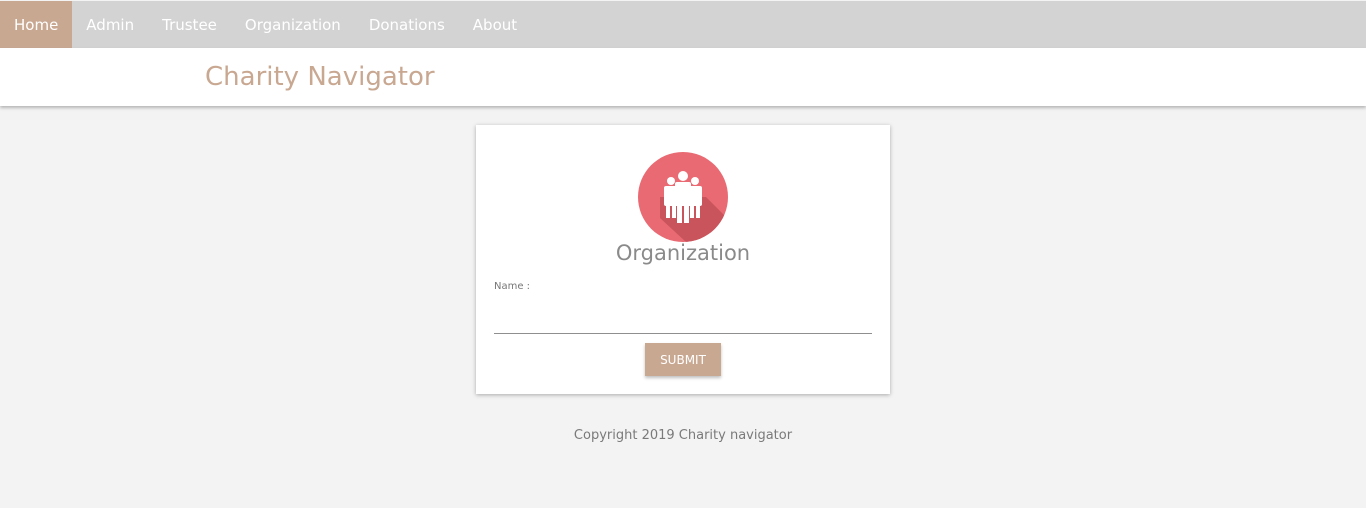 Image resolution: width=1366 pixels, height=508 pixels. What do you see at coordinates (495, 24) in the screenshot?
I see `nav-item-about: About` at bounding box center [495, 24].